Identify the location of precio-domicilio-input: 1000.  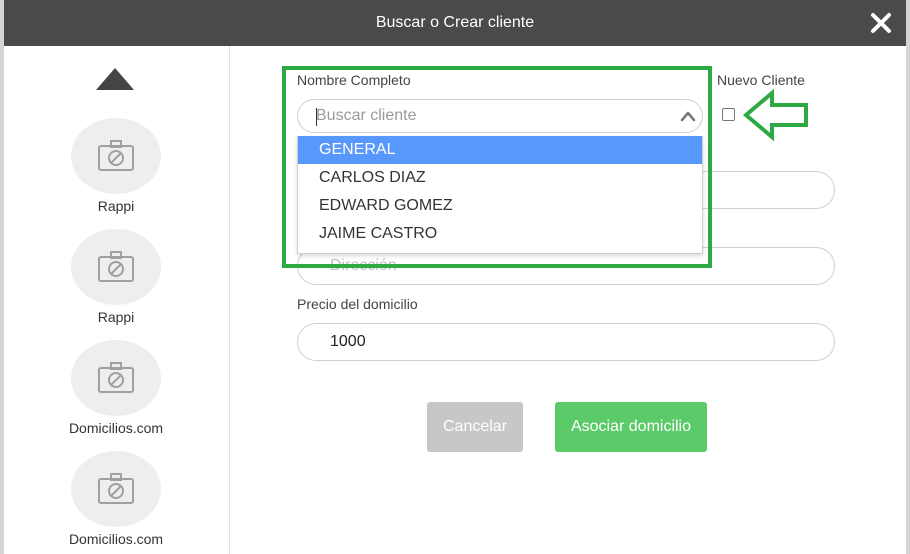
(566, 342).